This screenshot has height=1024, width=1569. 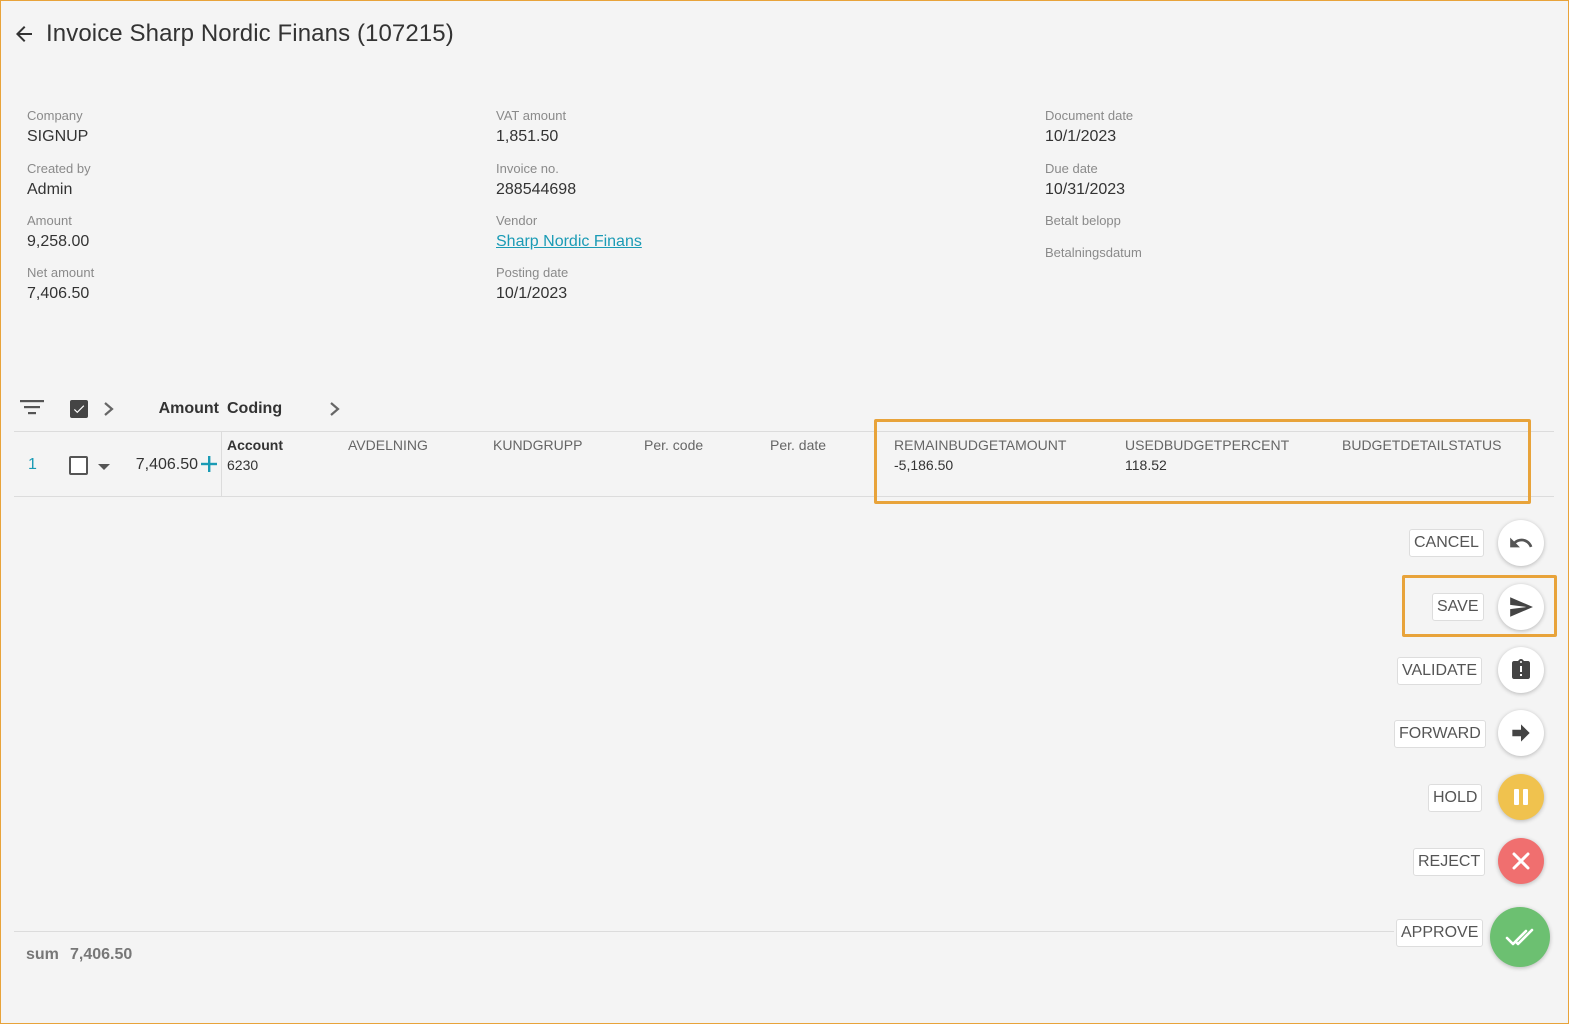 What do you see at coordinates (255, 455) in the screenshot?
I see `coding-account: Account 6230` at bounding box center [255, 455].